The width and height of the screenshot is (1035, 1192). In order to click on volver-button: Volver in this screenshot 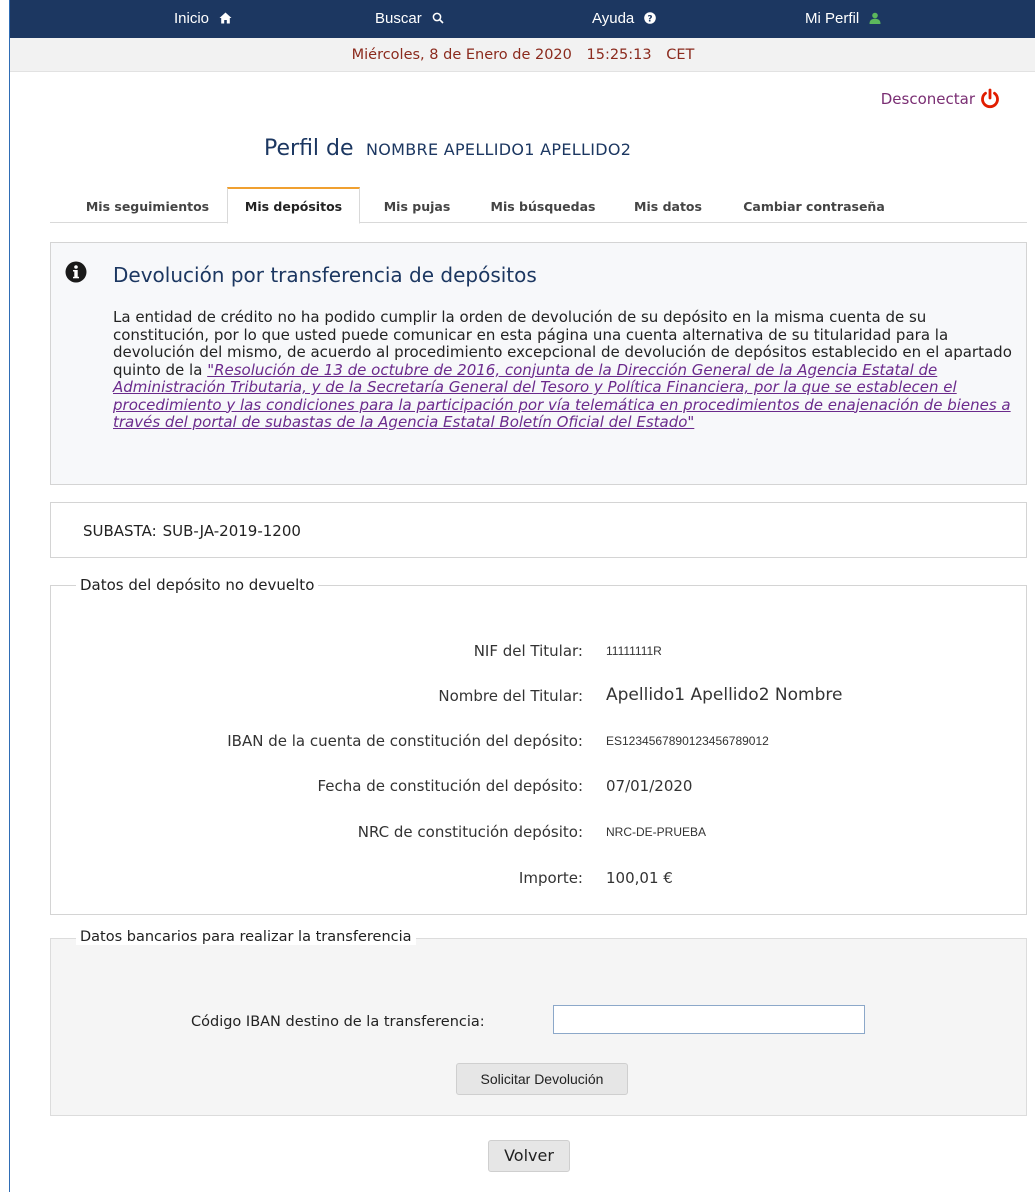, I will do `click(529, 1156)`.